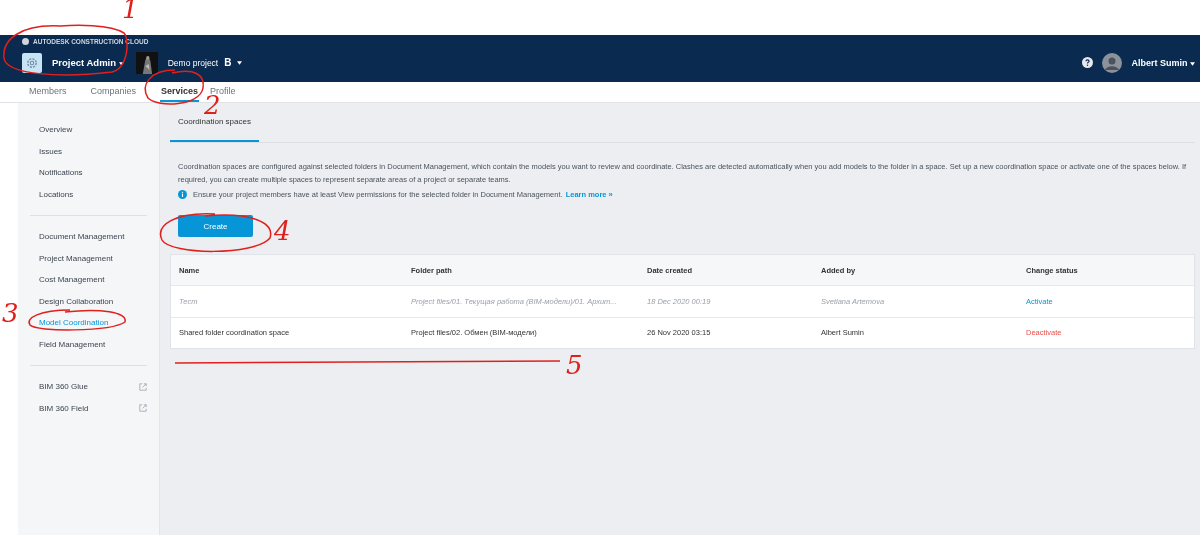 Image resolution: width=1200 pixels, height=535 pixels. Describe the element at coordinates (32, 62) in the screenshot. I see `settings-icon` at that location.